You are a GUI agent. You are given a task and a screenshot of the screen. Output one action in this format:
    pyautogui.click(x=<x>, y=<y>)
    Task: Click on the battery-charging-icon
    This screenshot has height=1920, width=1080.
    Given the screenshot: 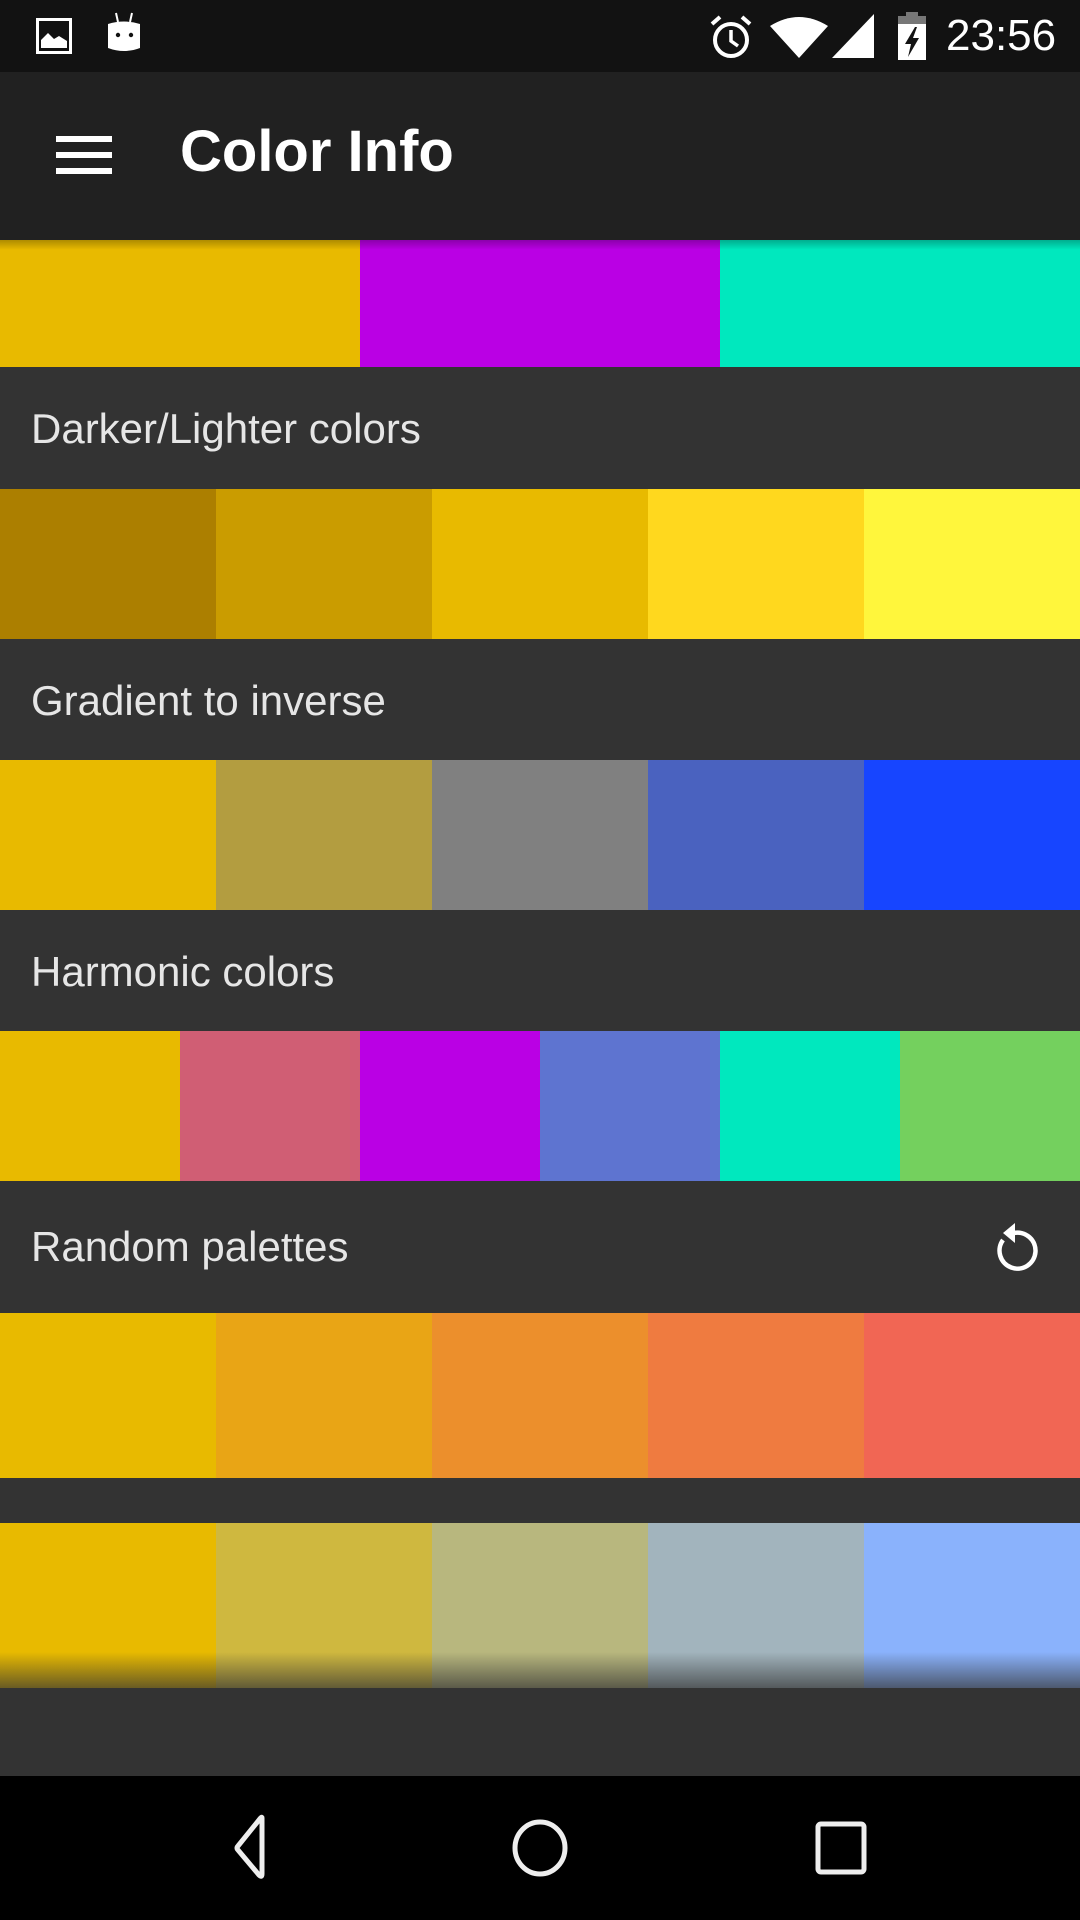 What is the action you would take?
    pyautogui.click(x=912, y=36)
    